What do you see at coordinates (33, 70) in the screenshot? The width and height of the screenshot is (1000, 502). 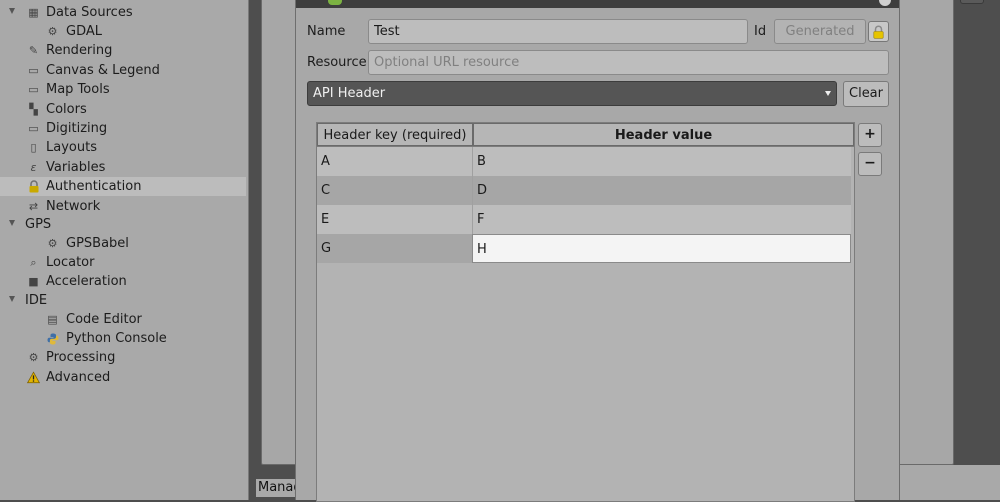 I see `canvas-legend-icon: ▭` at bounding box center [33, 70].